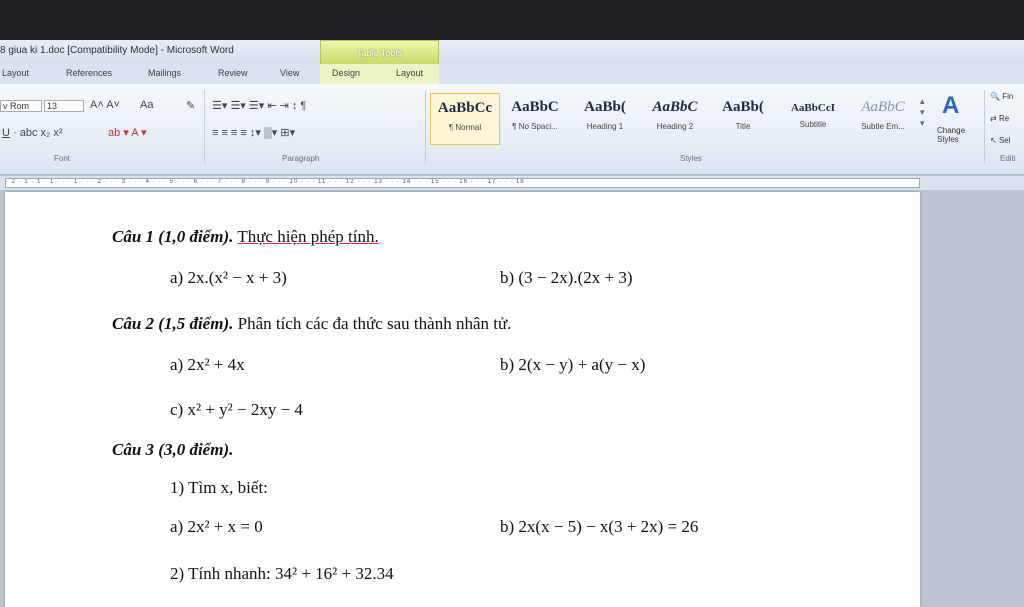  What do you see at coordinates (64, 106) in the screenshot?
I see `font-size-box: 13` at bounding box center [64, 106].